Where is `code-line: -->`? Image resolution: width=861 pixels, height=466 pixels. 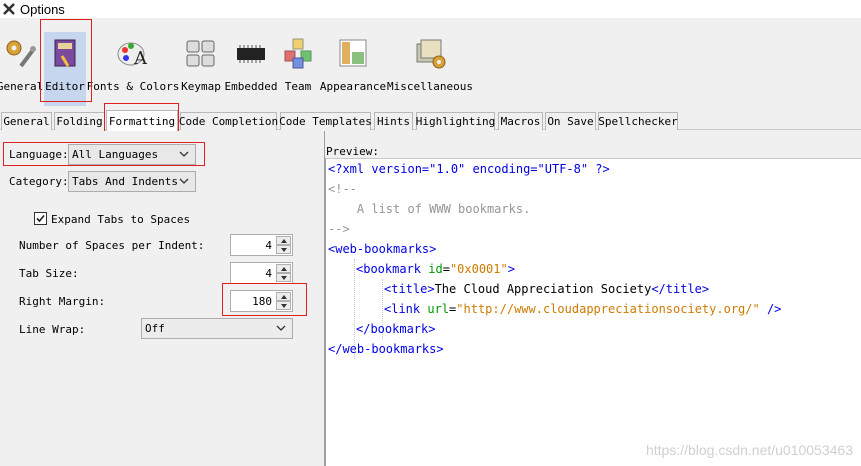 code-line: --> is located at coordinates (339, 229).